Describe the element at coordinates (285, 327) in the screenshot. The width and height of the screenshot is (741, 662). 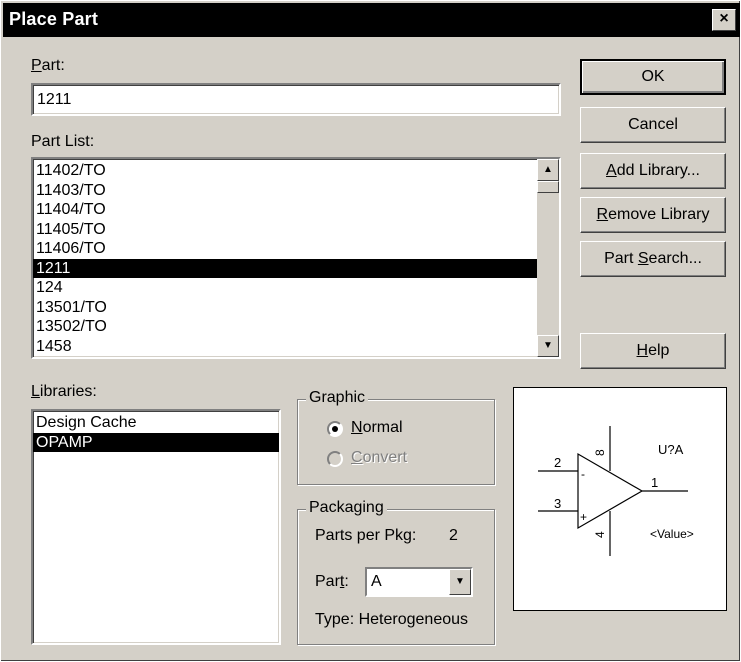
I see `part-list-item: 13502/TO` at that location.